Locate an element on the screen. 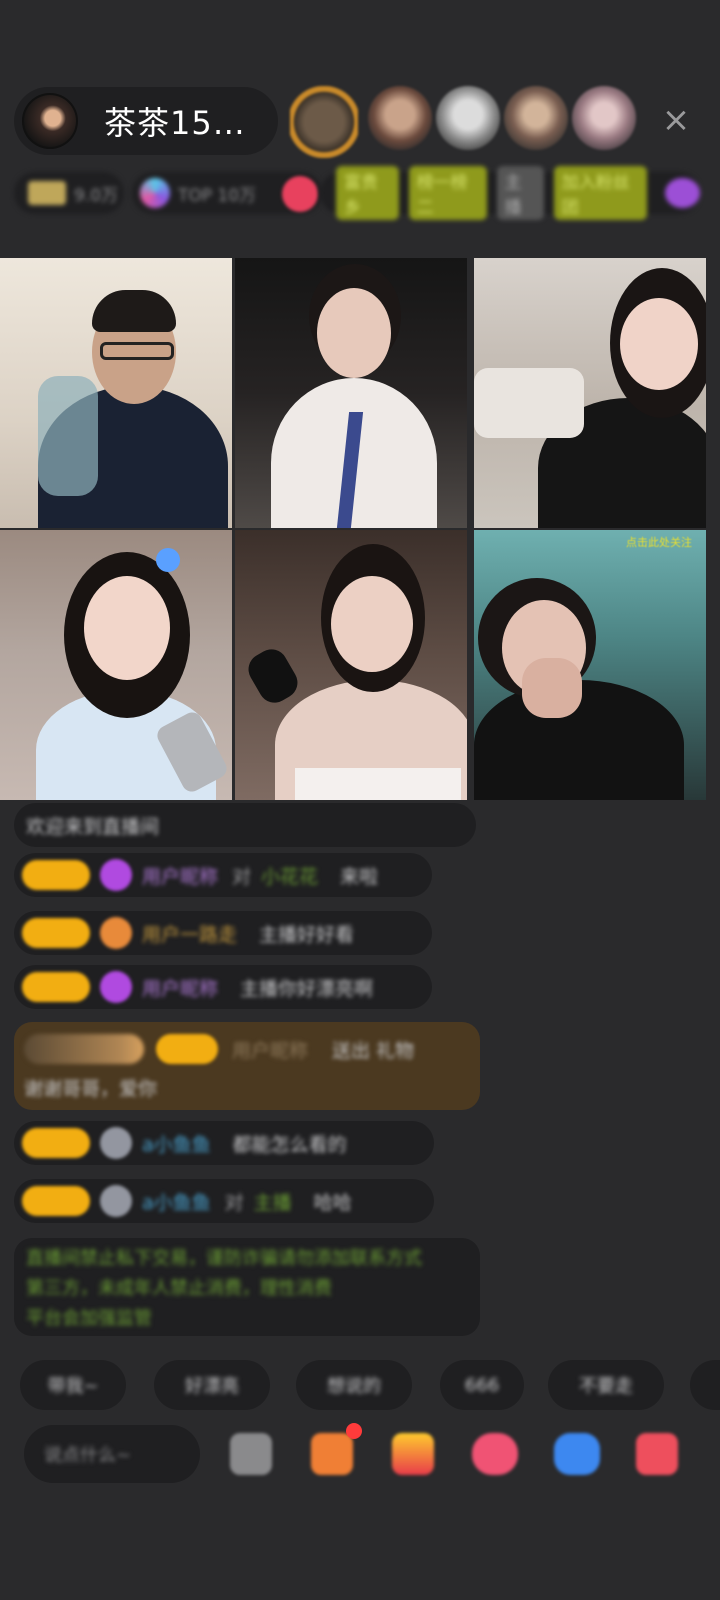  chat-message: a小鱼鱼 都能怎么看的 is located at coordinates (224, 1143).